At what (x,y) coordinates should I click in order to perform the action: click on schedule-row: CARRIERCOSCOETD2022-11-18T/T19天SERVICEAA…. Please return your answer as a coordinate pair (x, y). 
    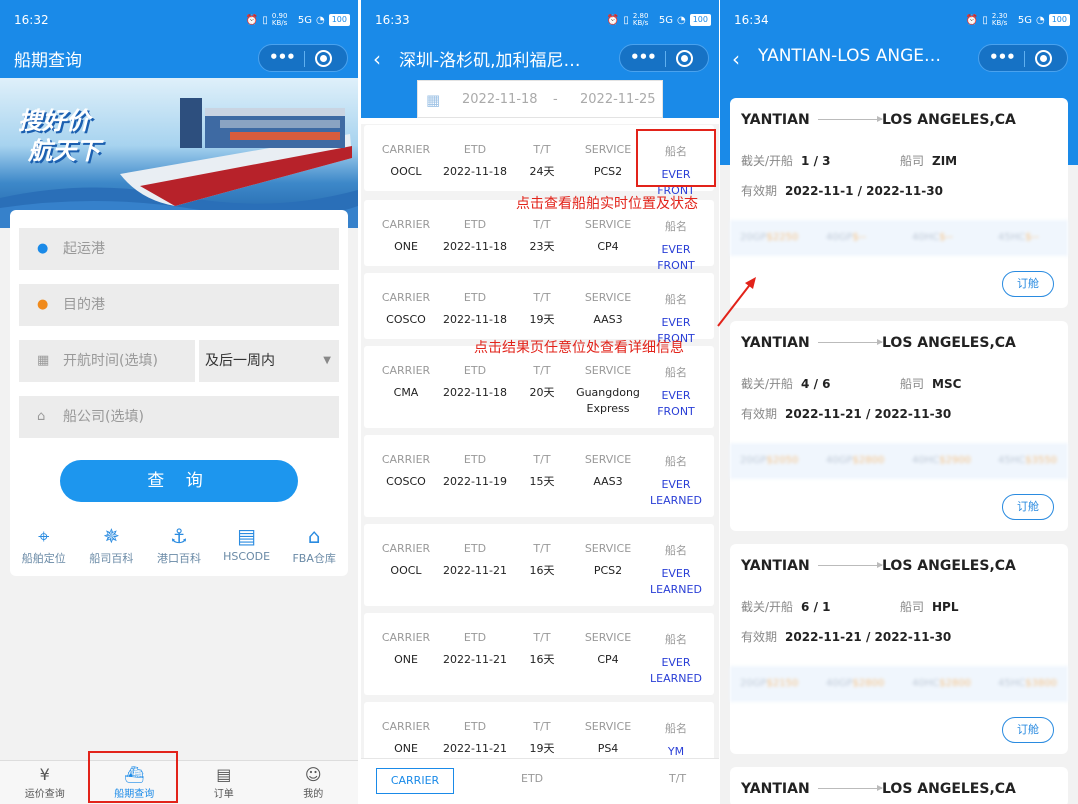
    Looking at the image, I should click on (539, 306).